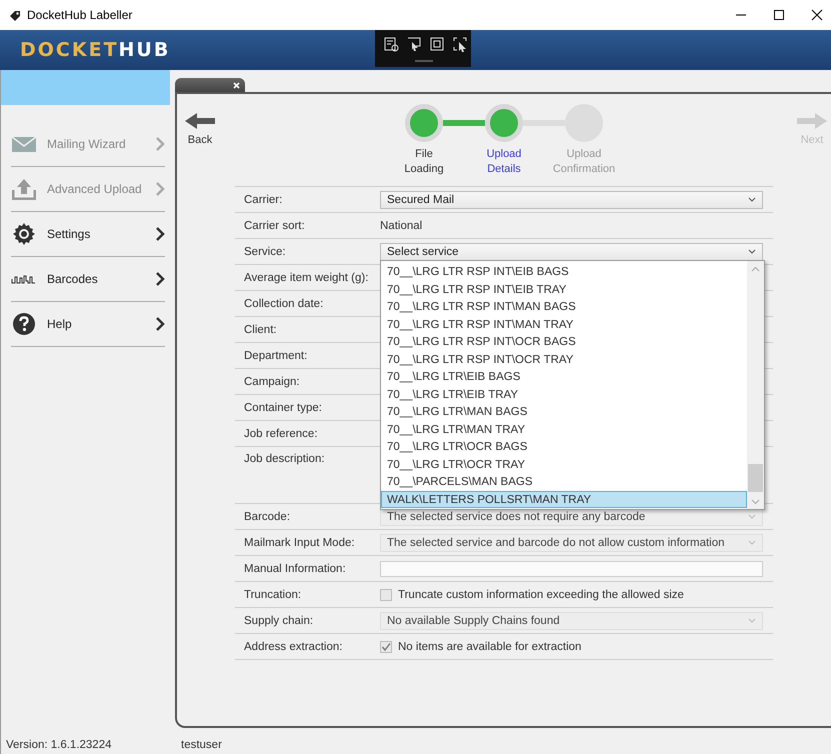  I want to click on field-label: Service:, so click(265, 252).